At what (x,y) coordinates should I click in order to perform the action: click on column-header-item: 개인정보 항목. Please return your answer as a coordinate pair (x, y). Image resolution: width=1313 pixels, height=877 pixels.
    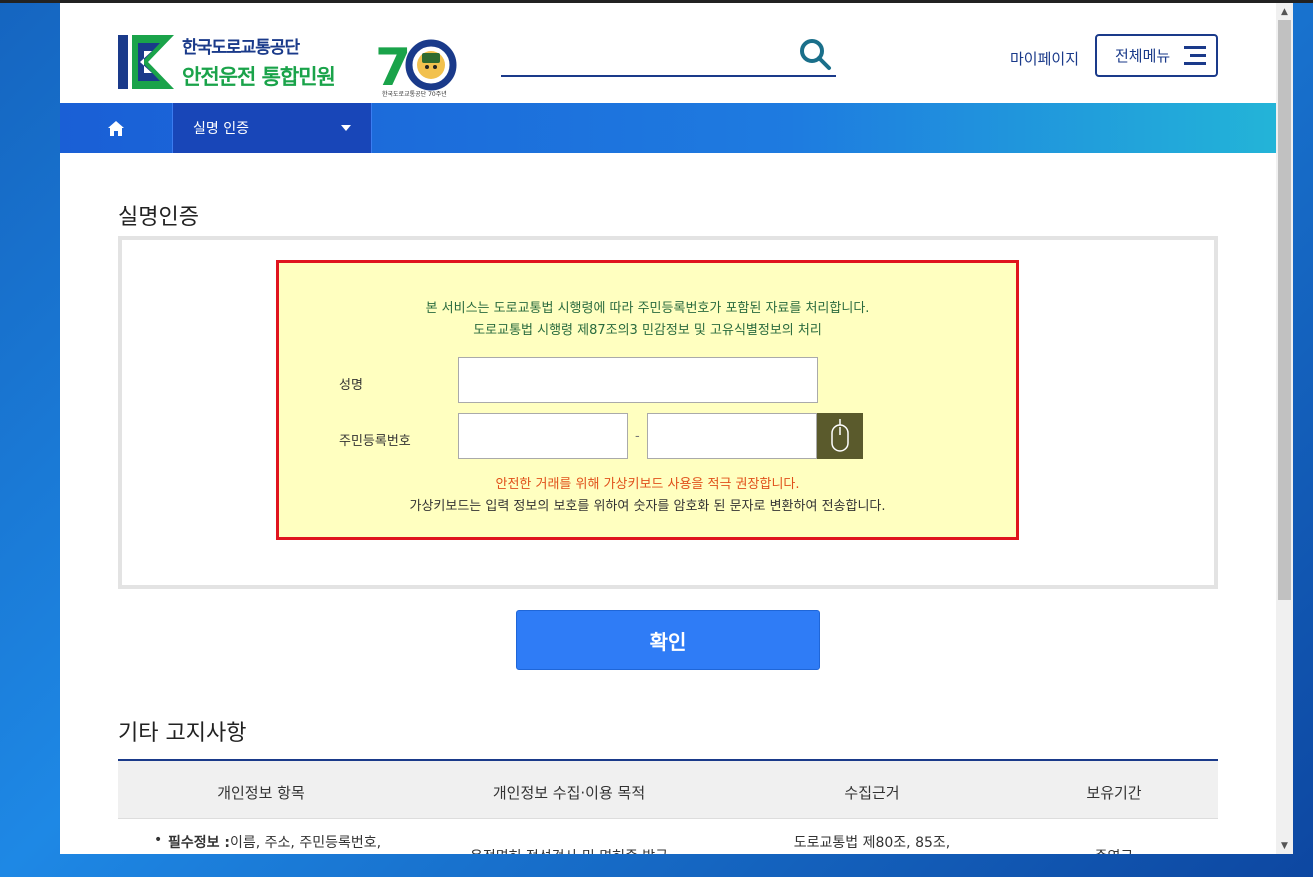
    Looking at the image, I should click on (261, 793).